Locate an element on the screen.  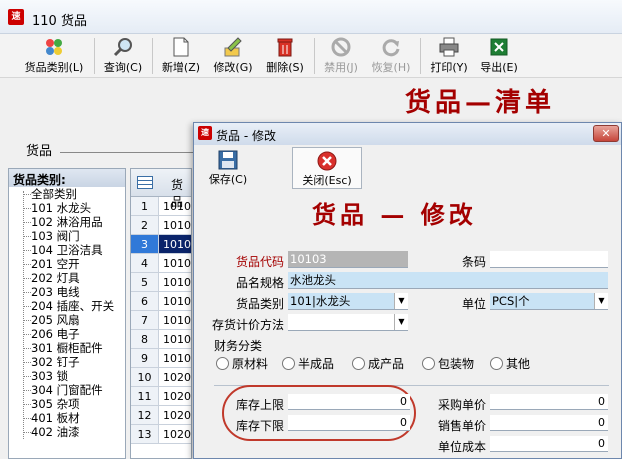
unit-cost-label: 单位成本 is located at coordinates (462, 447).